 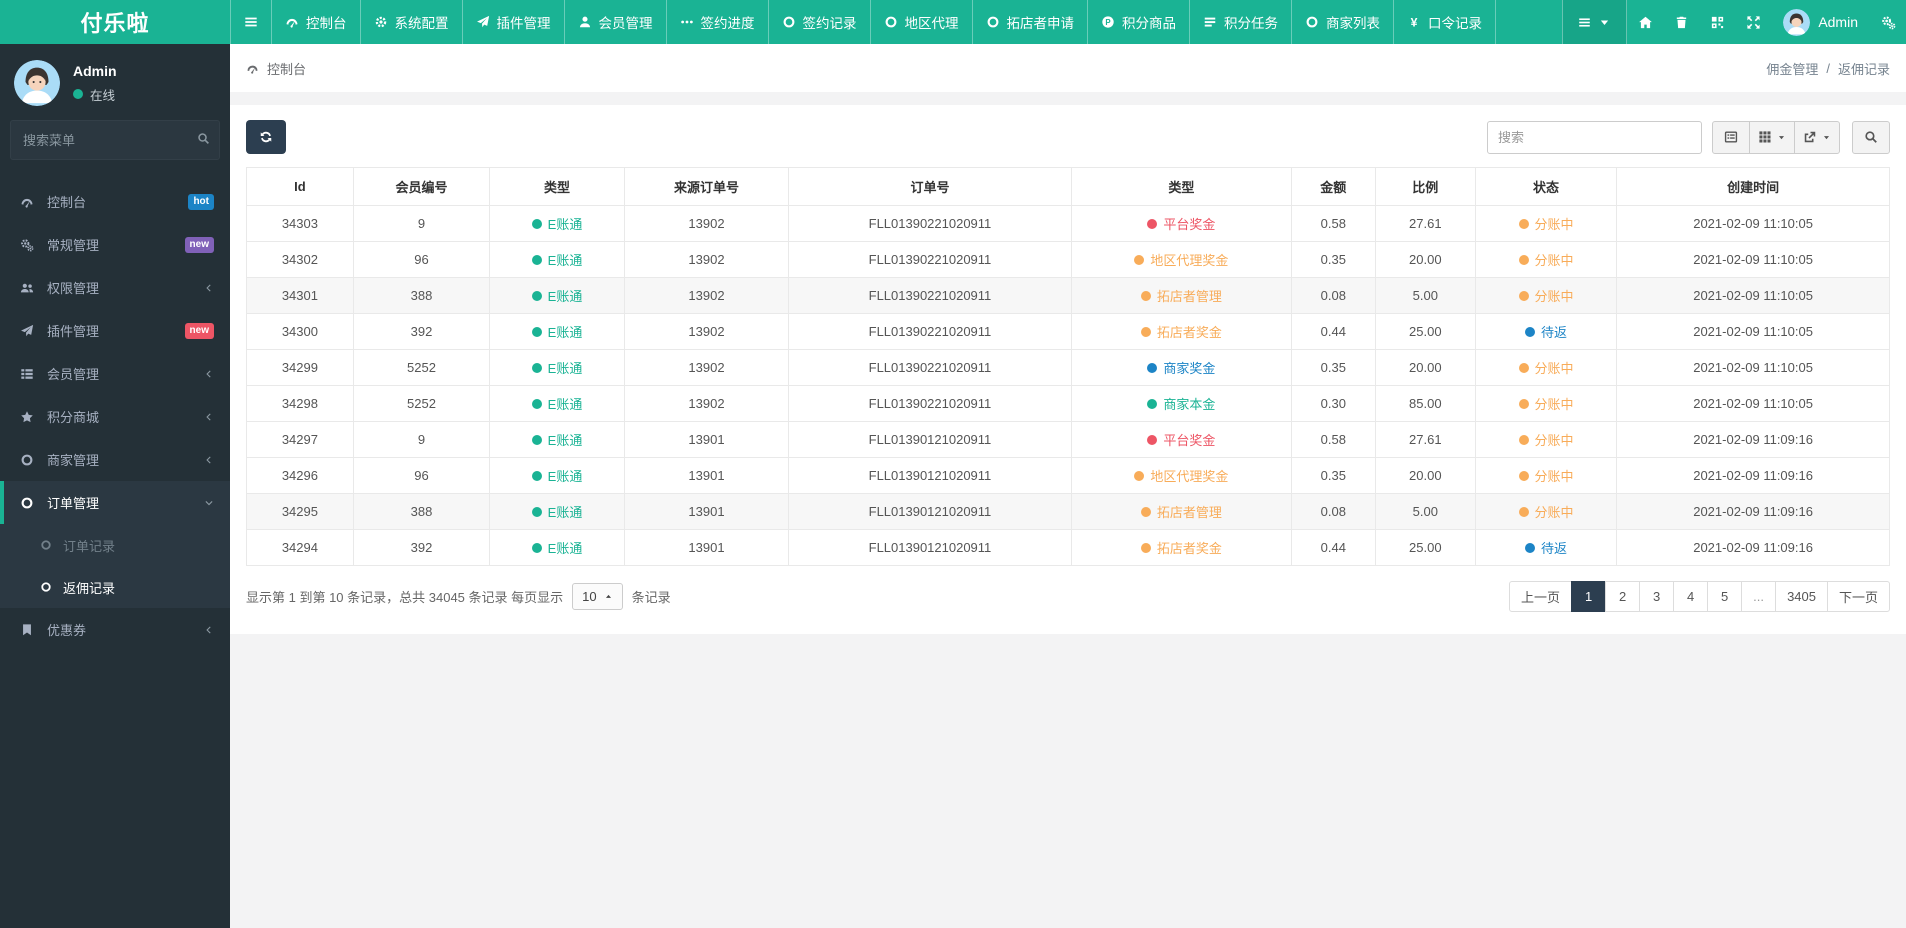 I want to click on columns-dropdown-button, so click(x=1772, y=137).